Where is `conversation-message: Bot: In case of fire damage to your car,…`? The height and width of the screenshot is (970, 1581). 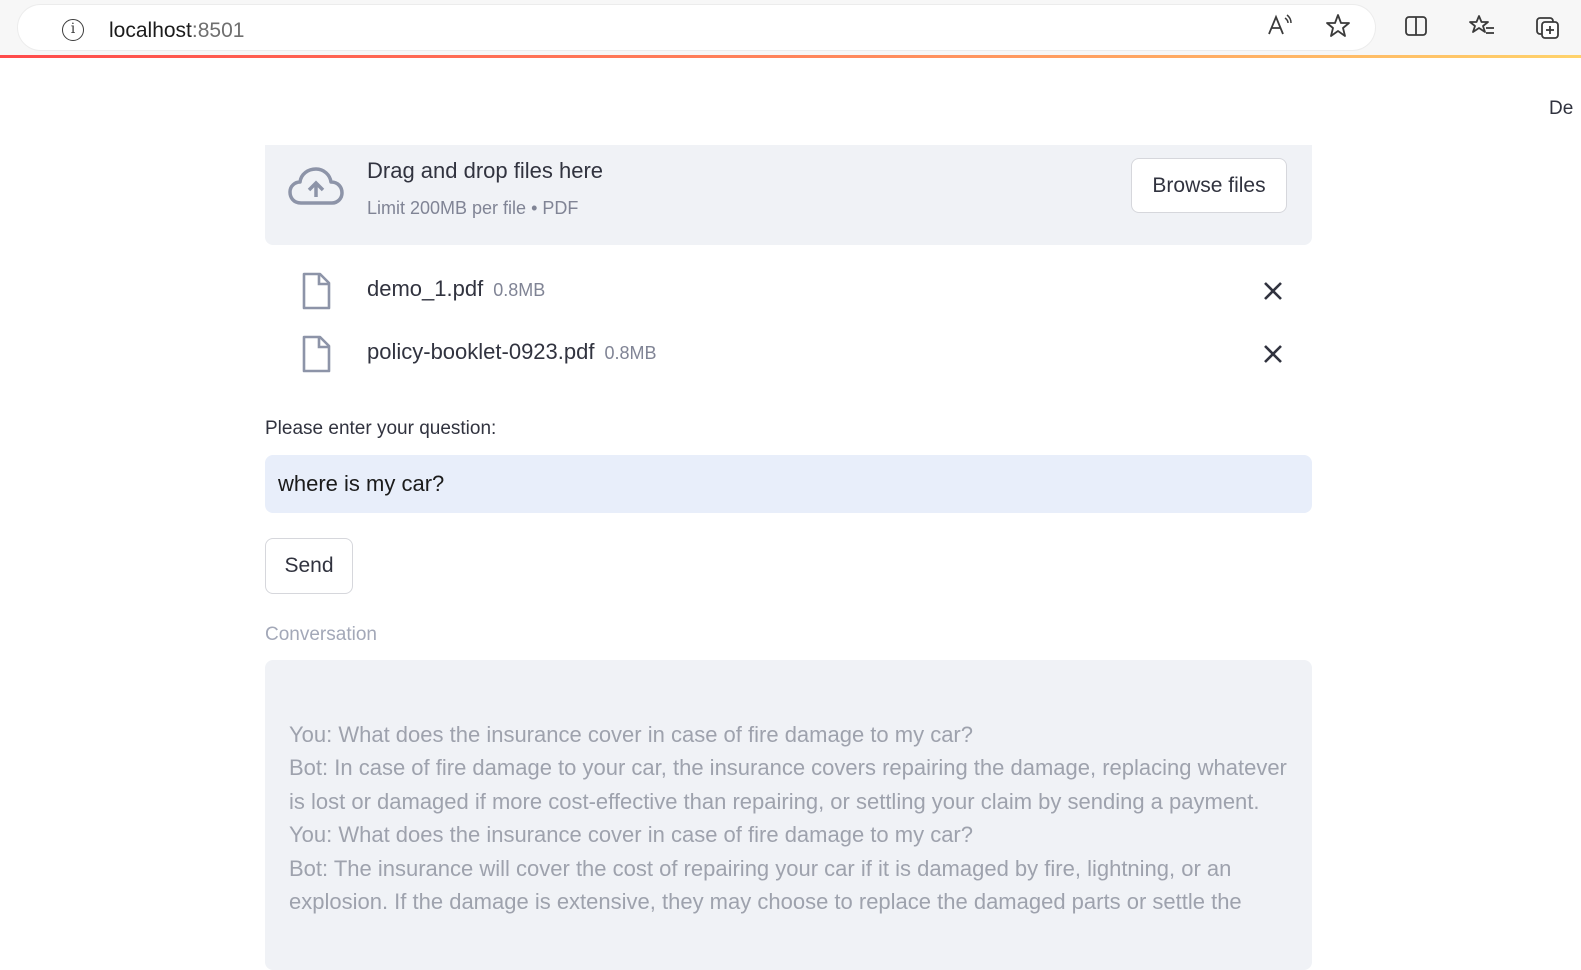 conversation-message: Bot: In case of fire damage to your car,… is located at coordinates (788, 784).